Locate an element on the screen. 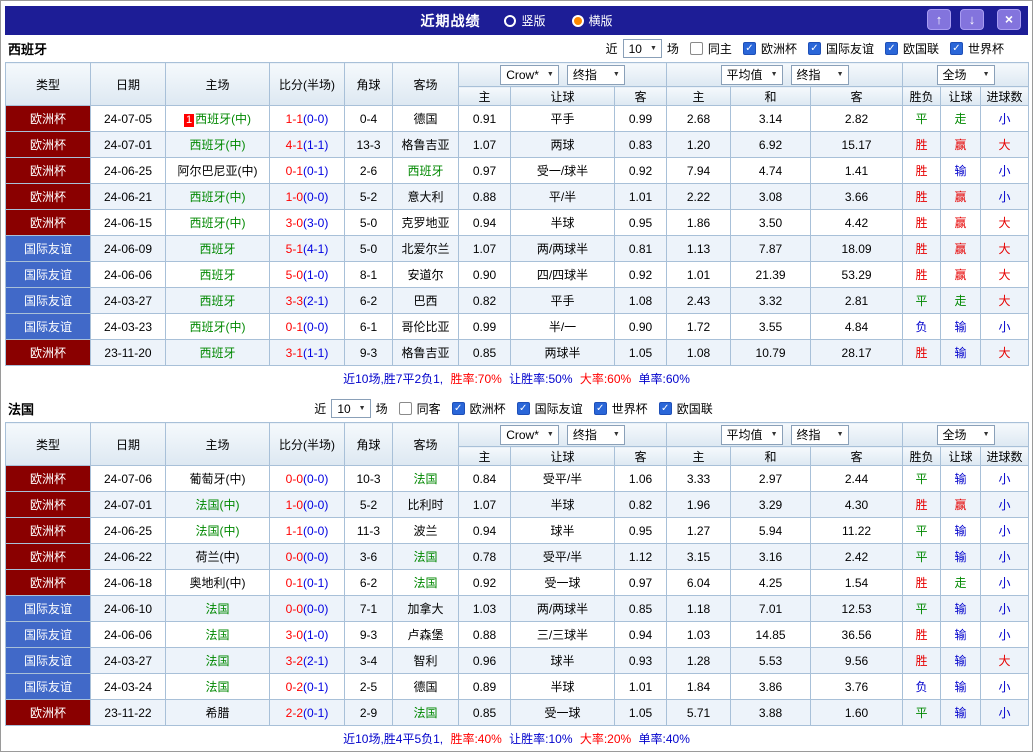  corners-cell: 5-2 is located at coordinates (368, 196).